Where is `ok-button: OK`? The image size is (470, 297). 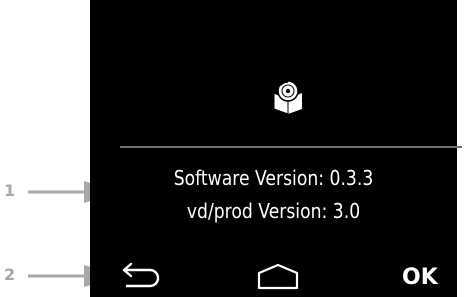
ok-button: OK is located at coordinates (420, 278).